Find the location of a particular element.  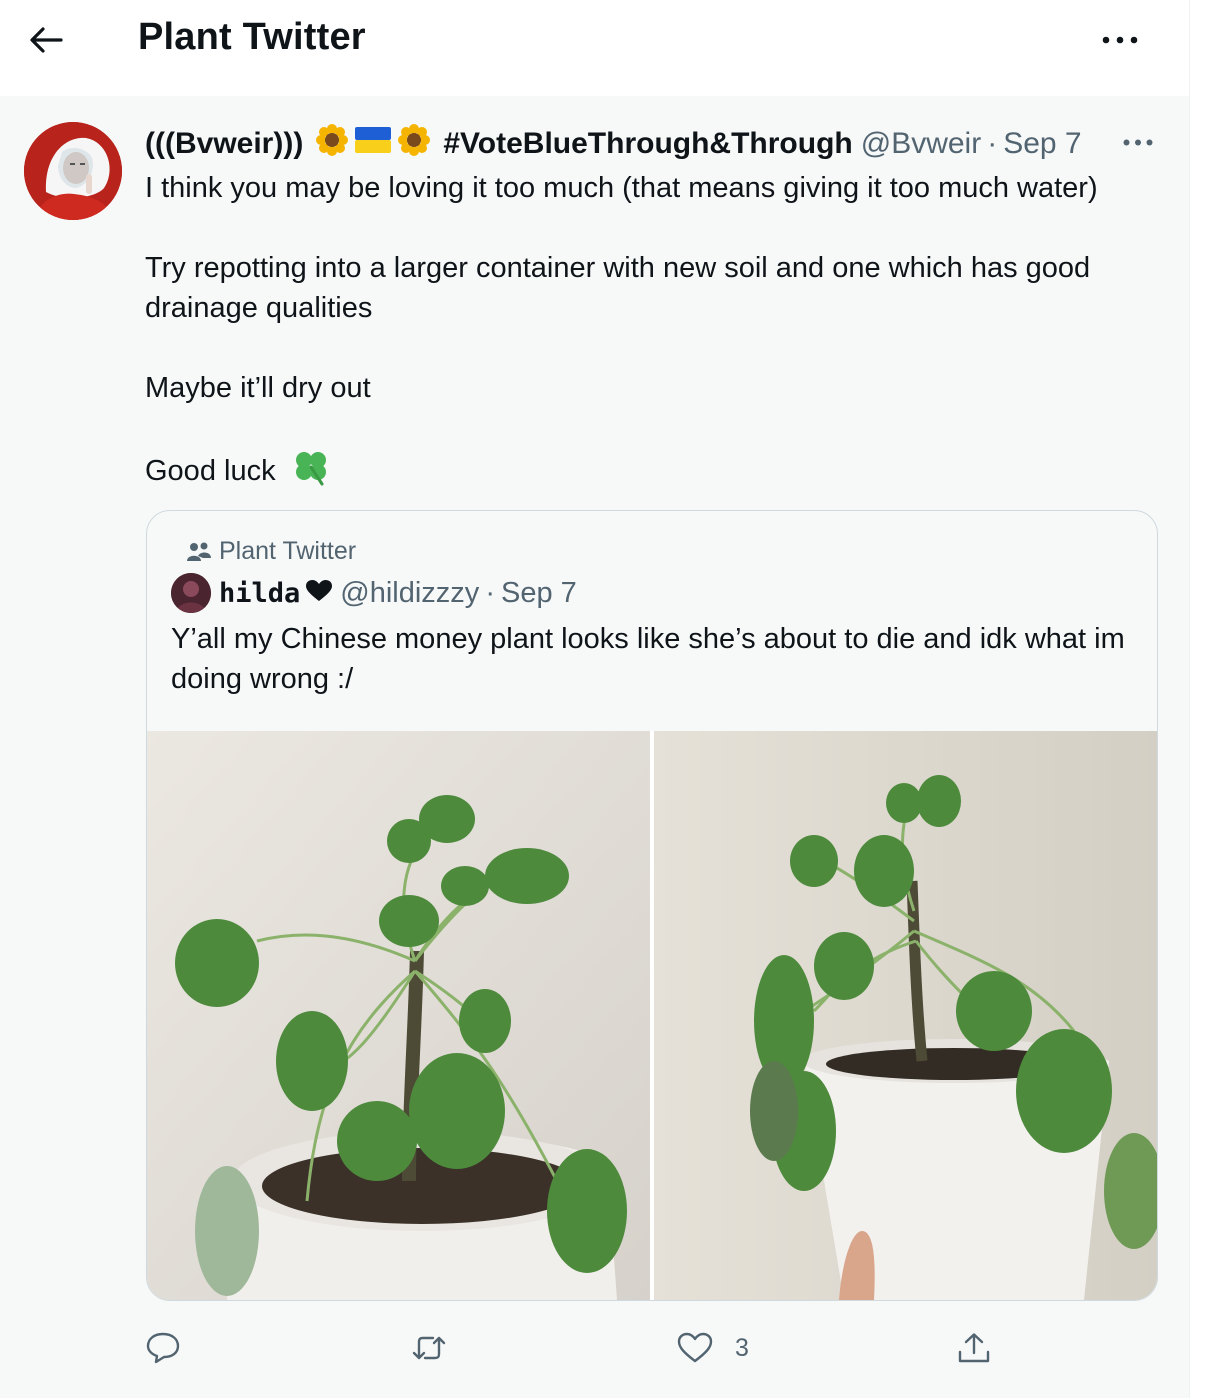

four-leaf-clover-icon is located at coordinates (311, 472).